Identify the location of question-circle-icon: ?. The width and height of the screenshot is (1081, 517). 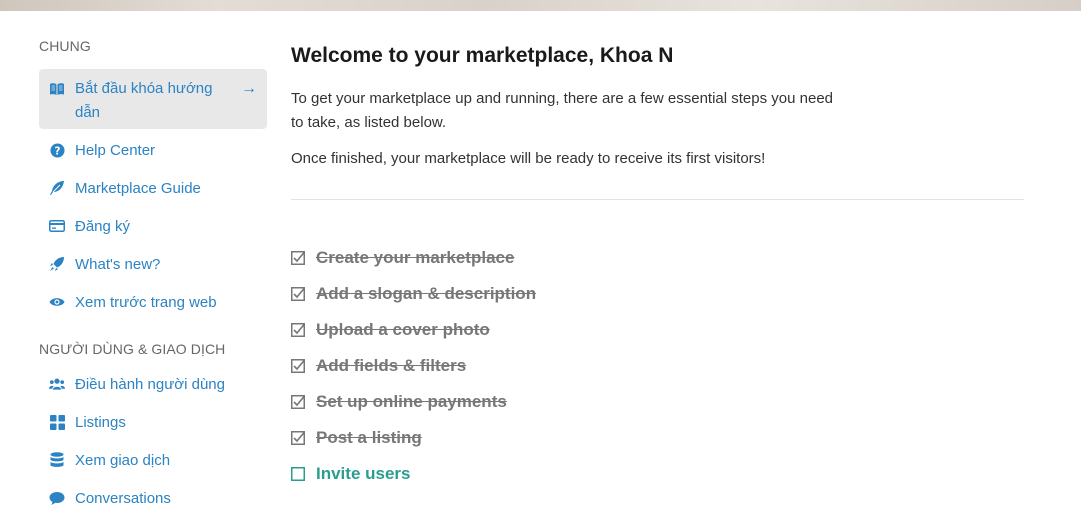
(57, 150).